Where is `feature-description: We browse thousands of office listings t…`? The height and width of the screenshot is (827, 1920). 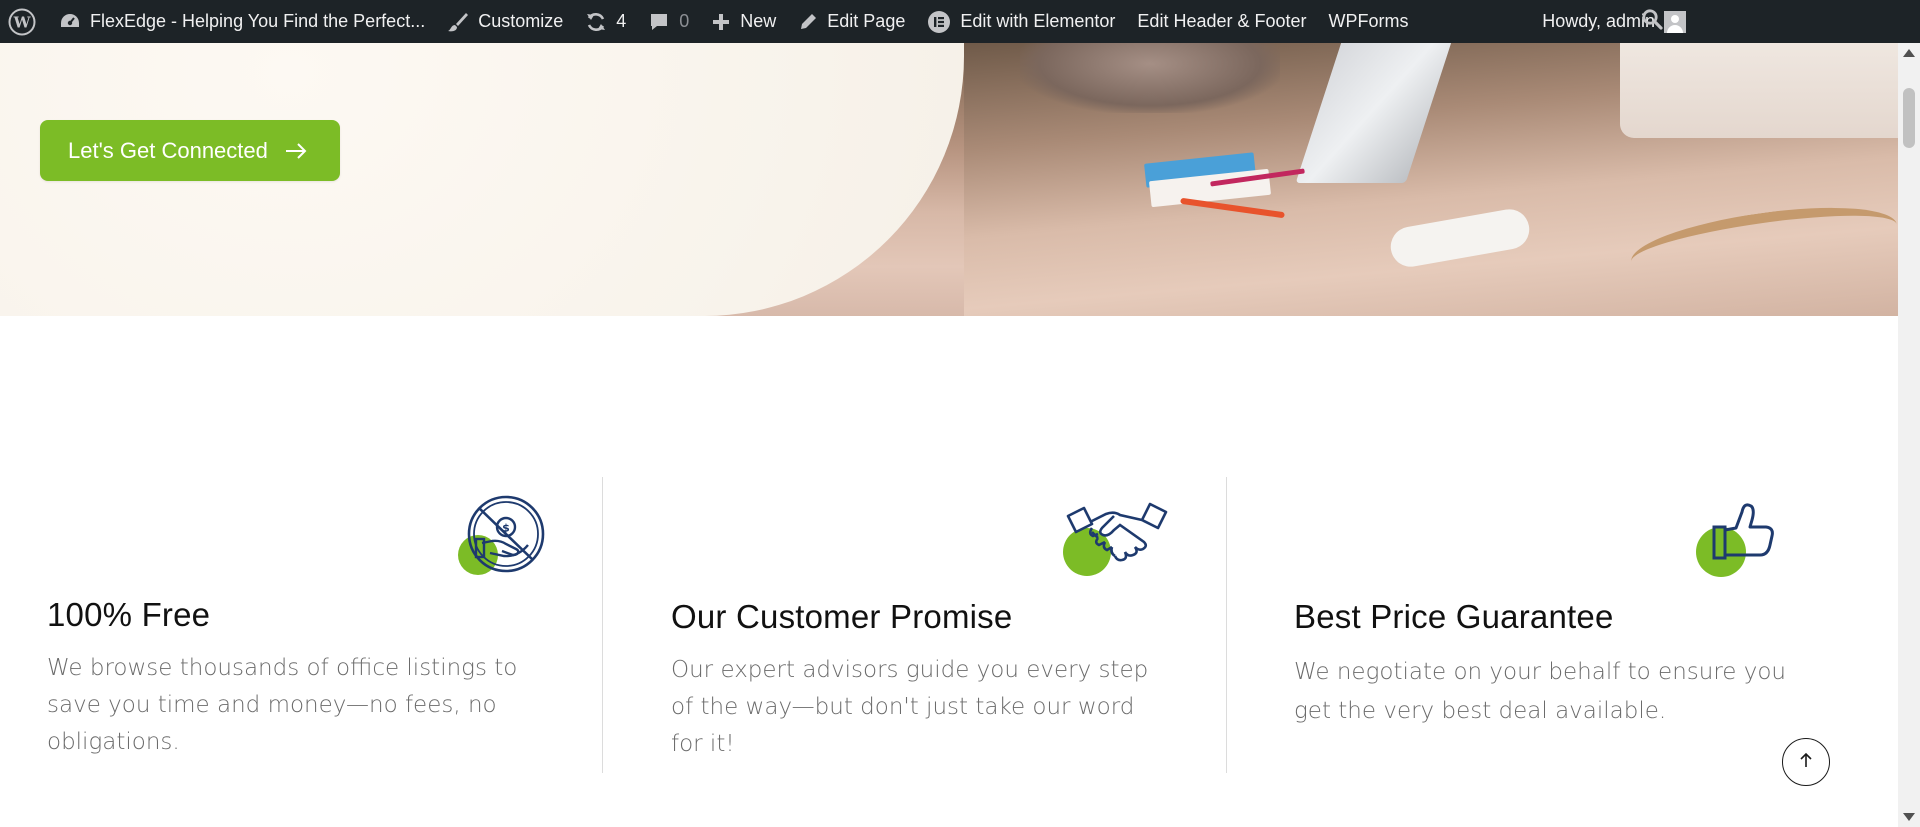 feature-description: We browse thousands of office listings t… is located at coordinates (282, 705).